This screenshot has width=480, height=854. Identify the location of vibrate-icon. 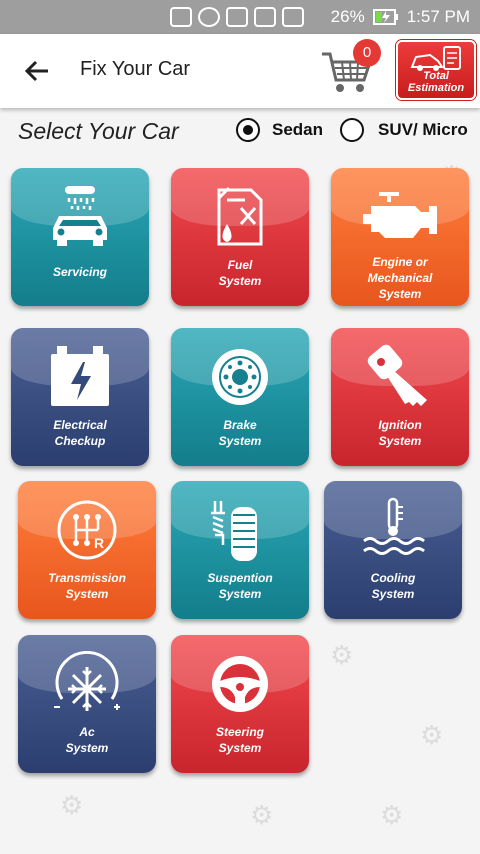
(181, 17).